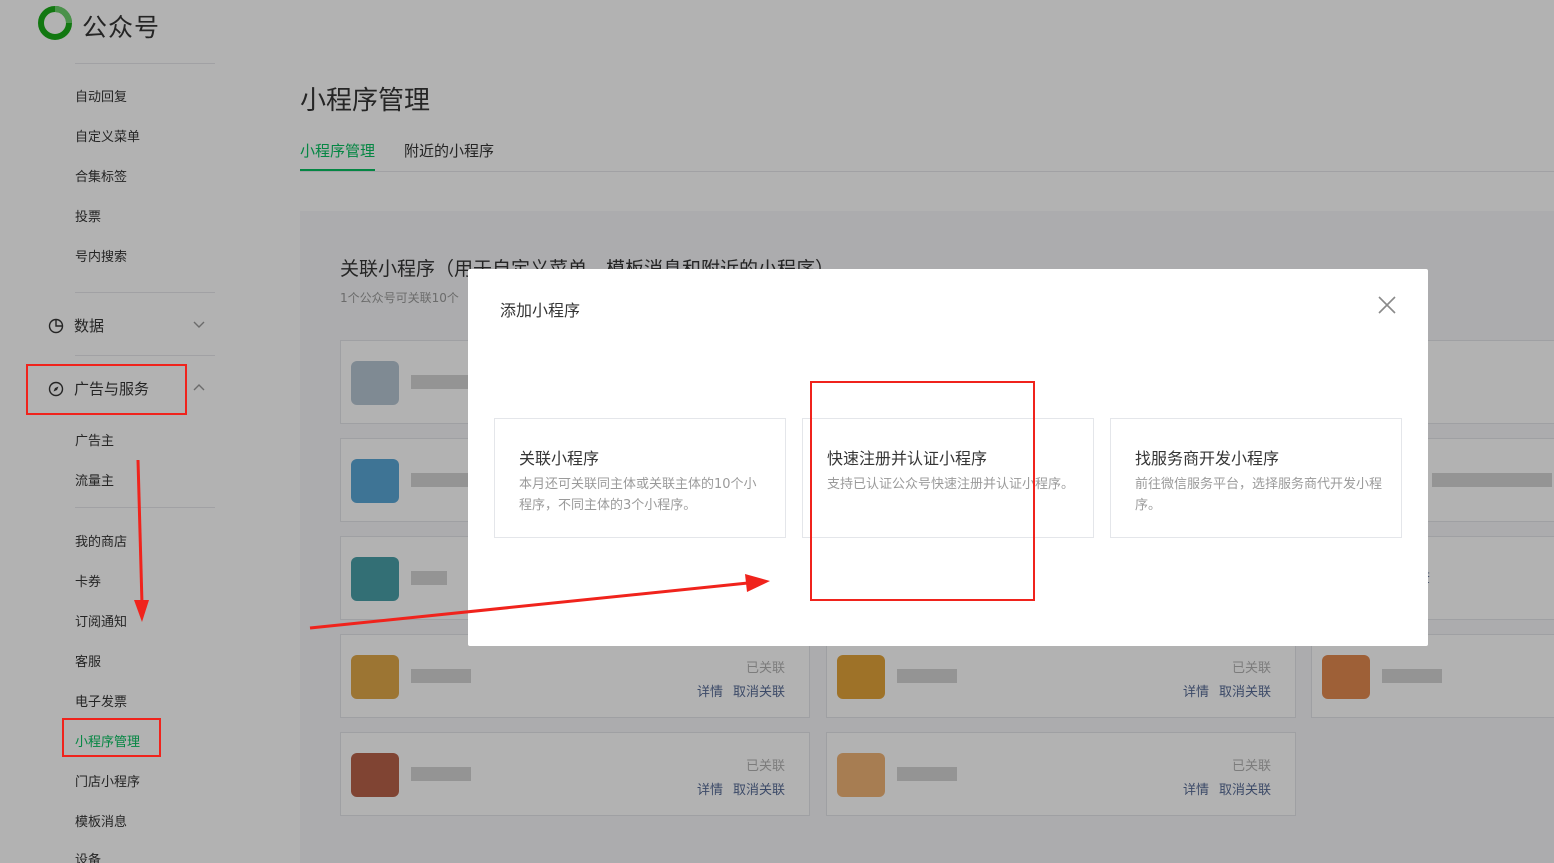 The height and width of the screenshot is (863, 1554). I want to click on option-description: 前往微信服务平台，选择服务商代开发小程序。, so click(1259, 495).